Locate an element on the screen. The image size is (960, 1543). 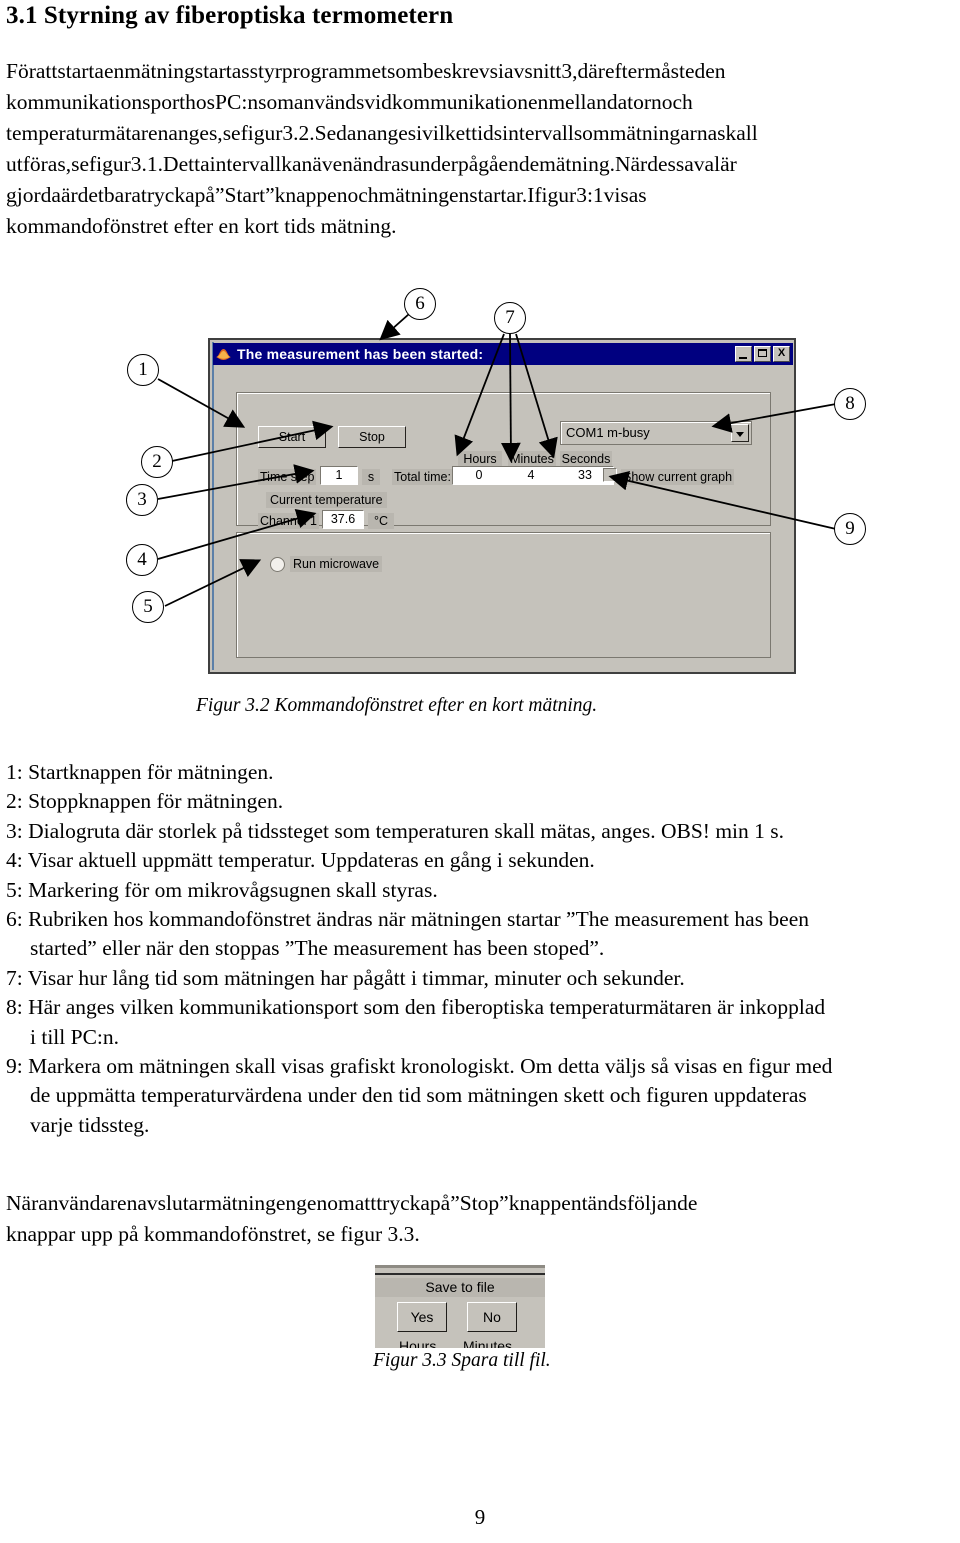
save-no-button: No is located at coordinates (492, 1317).